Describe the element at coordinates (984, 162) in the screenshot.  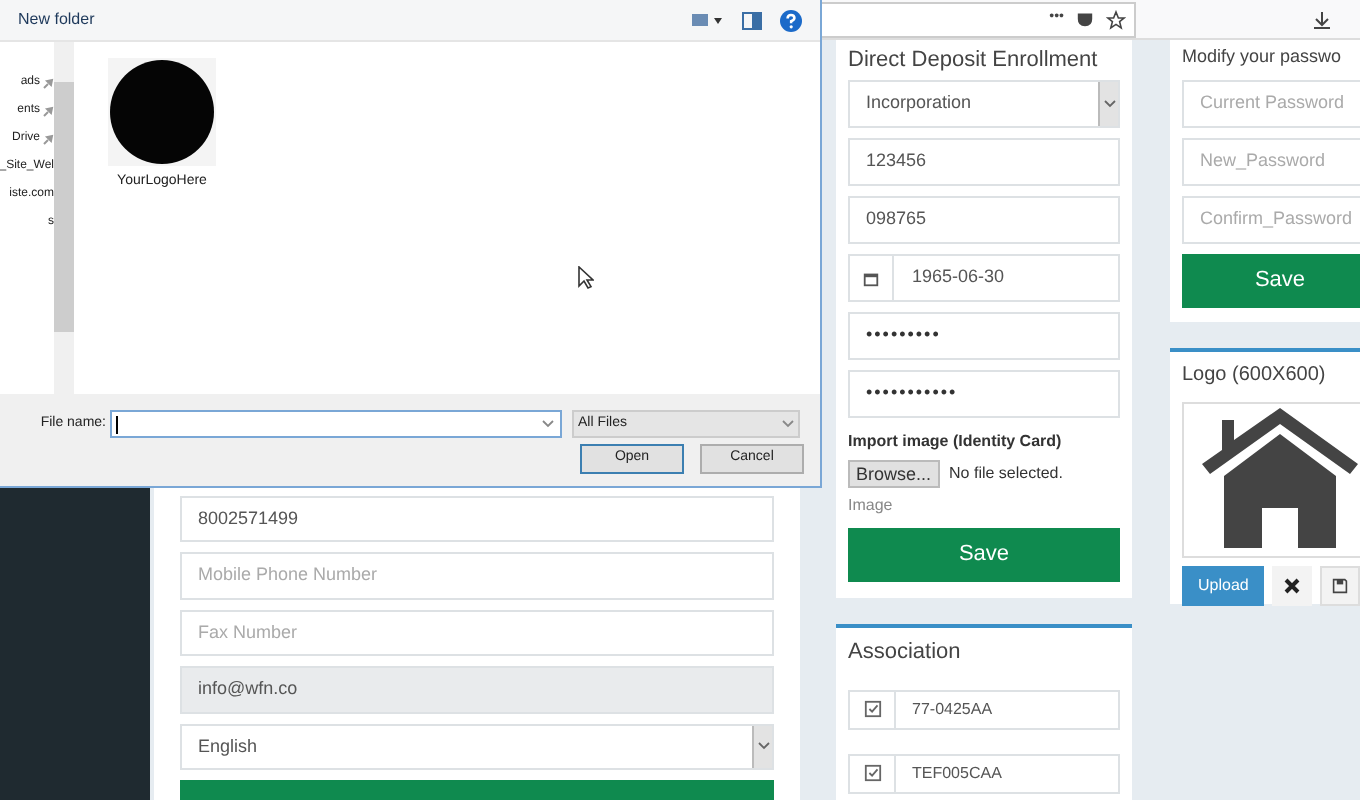
I see `input-field: 123456` at that location.